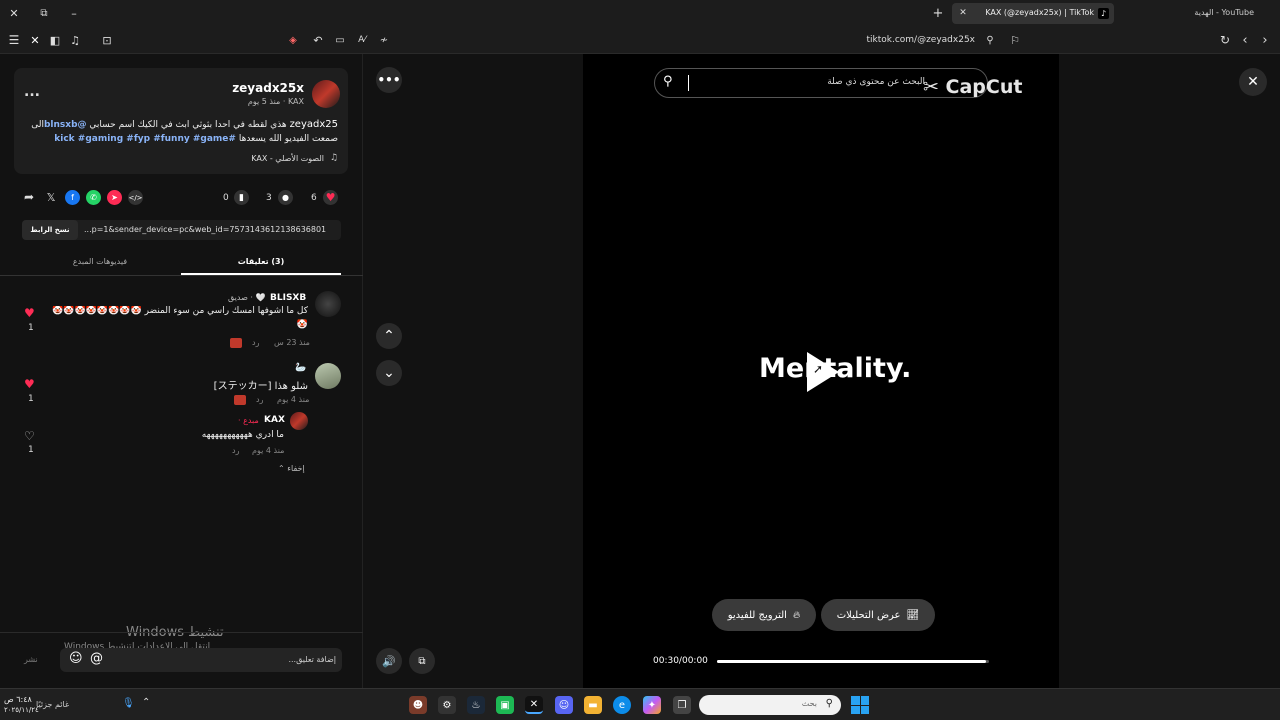  What do you see at coordinates (938, 13) in the screenshot?
I see `new-tab-button: +` at bounding box center [938, 13].